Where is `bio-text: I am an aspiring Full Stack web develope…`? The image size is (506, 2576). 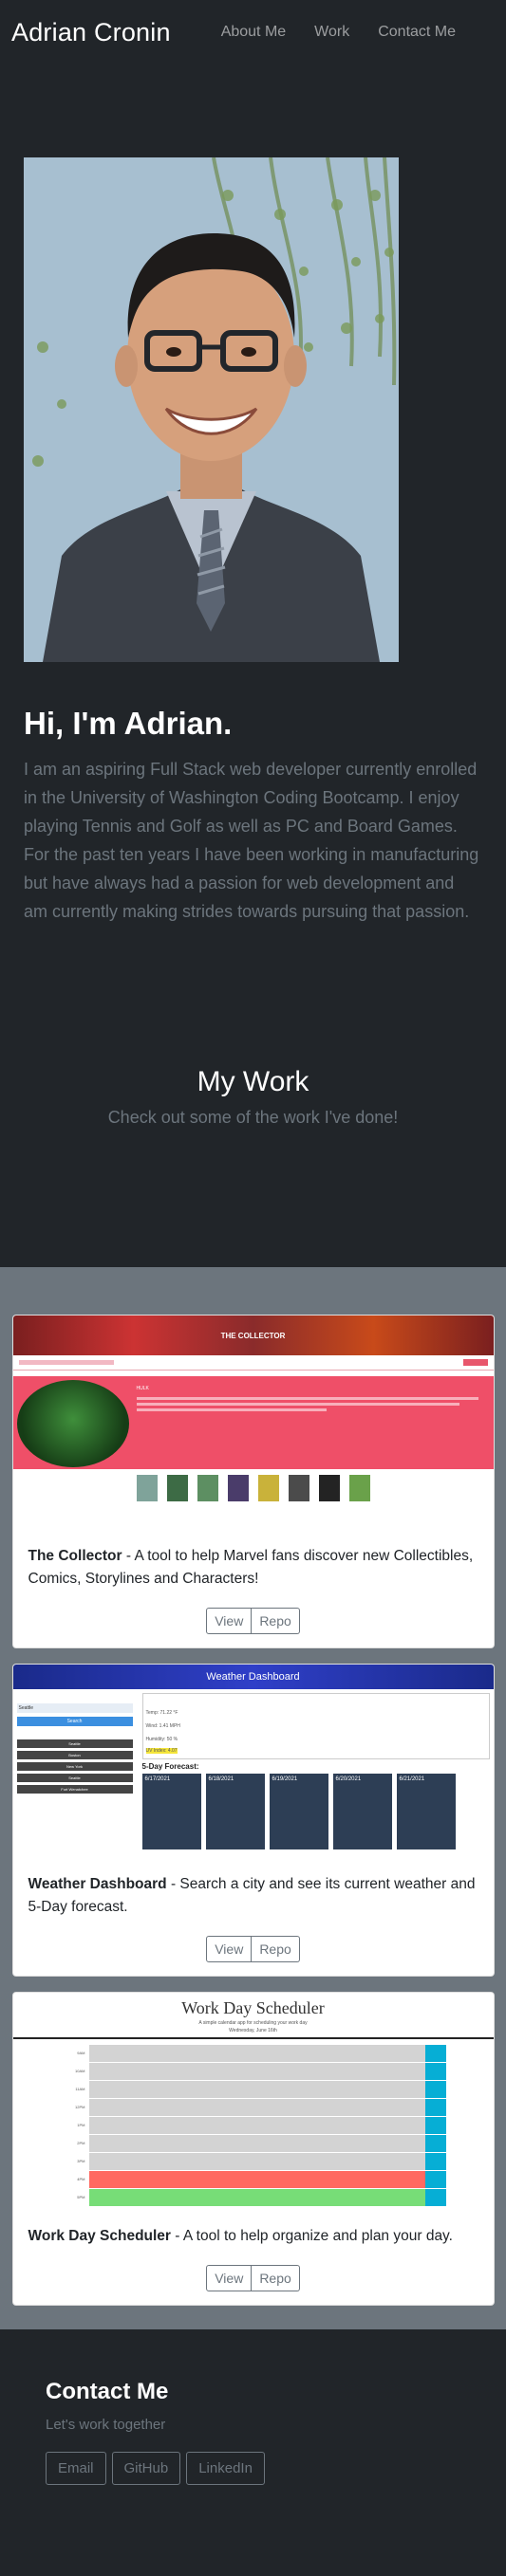
bio-text: I am an aspiring Full Stack web develope… is located at coordinates (252, 840).